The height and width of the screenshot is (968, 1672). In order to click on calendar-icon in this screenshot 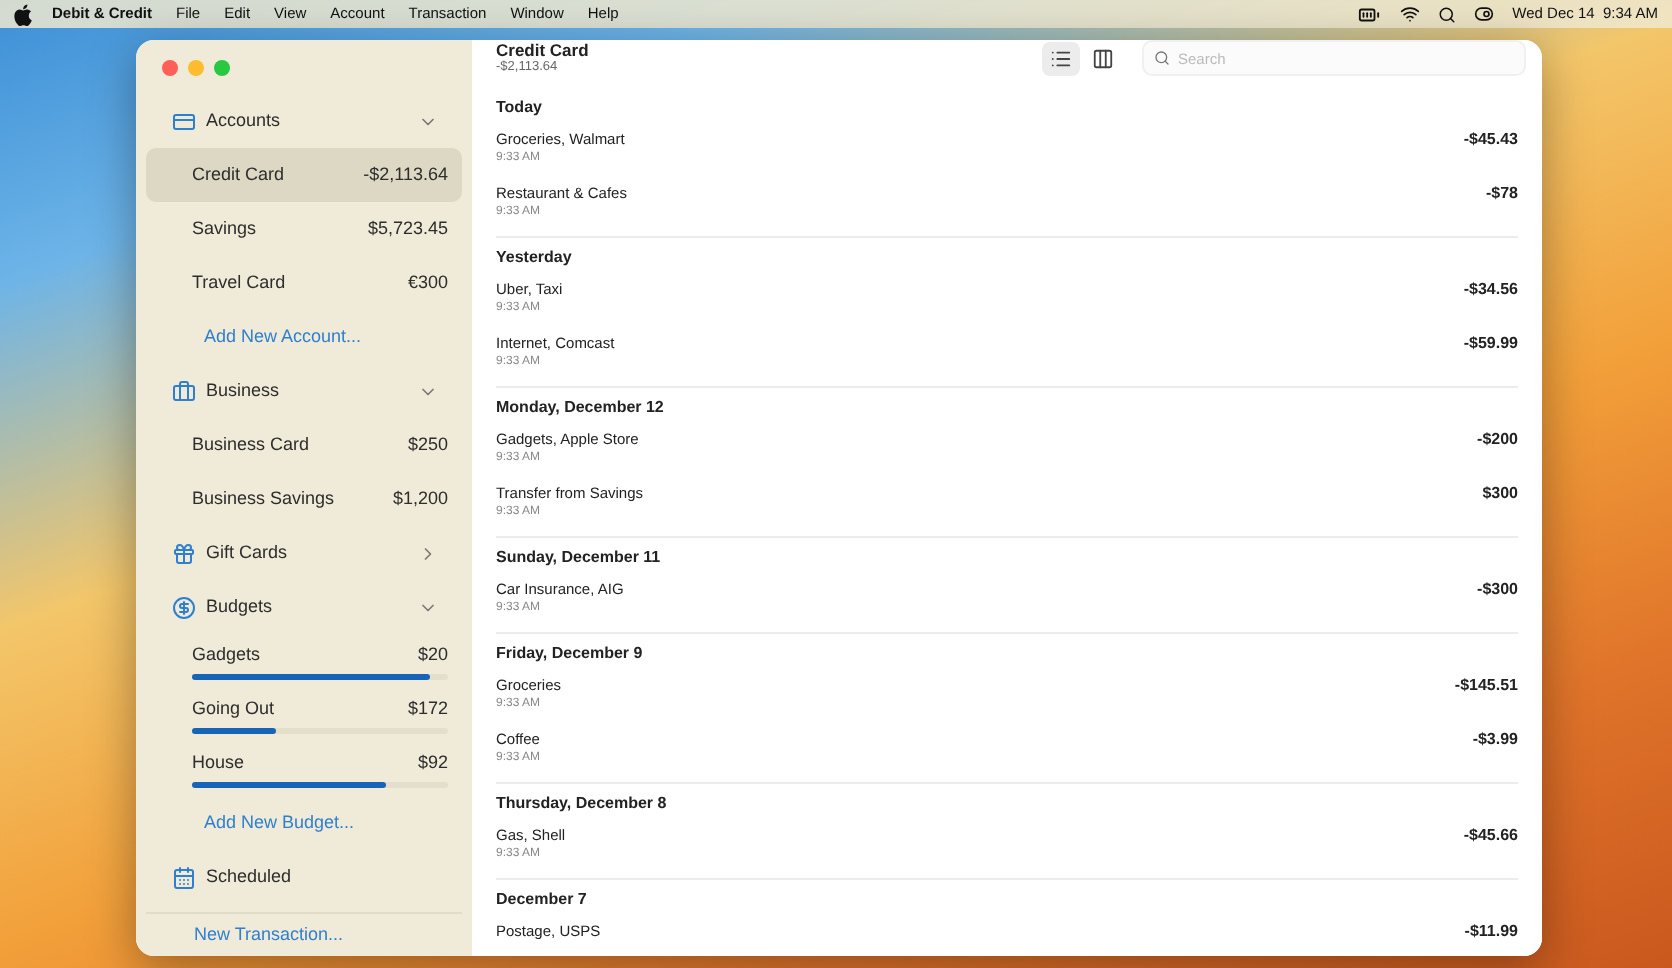, I will do `click(184, 877)`.